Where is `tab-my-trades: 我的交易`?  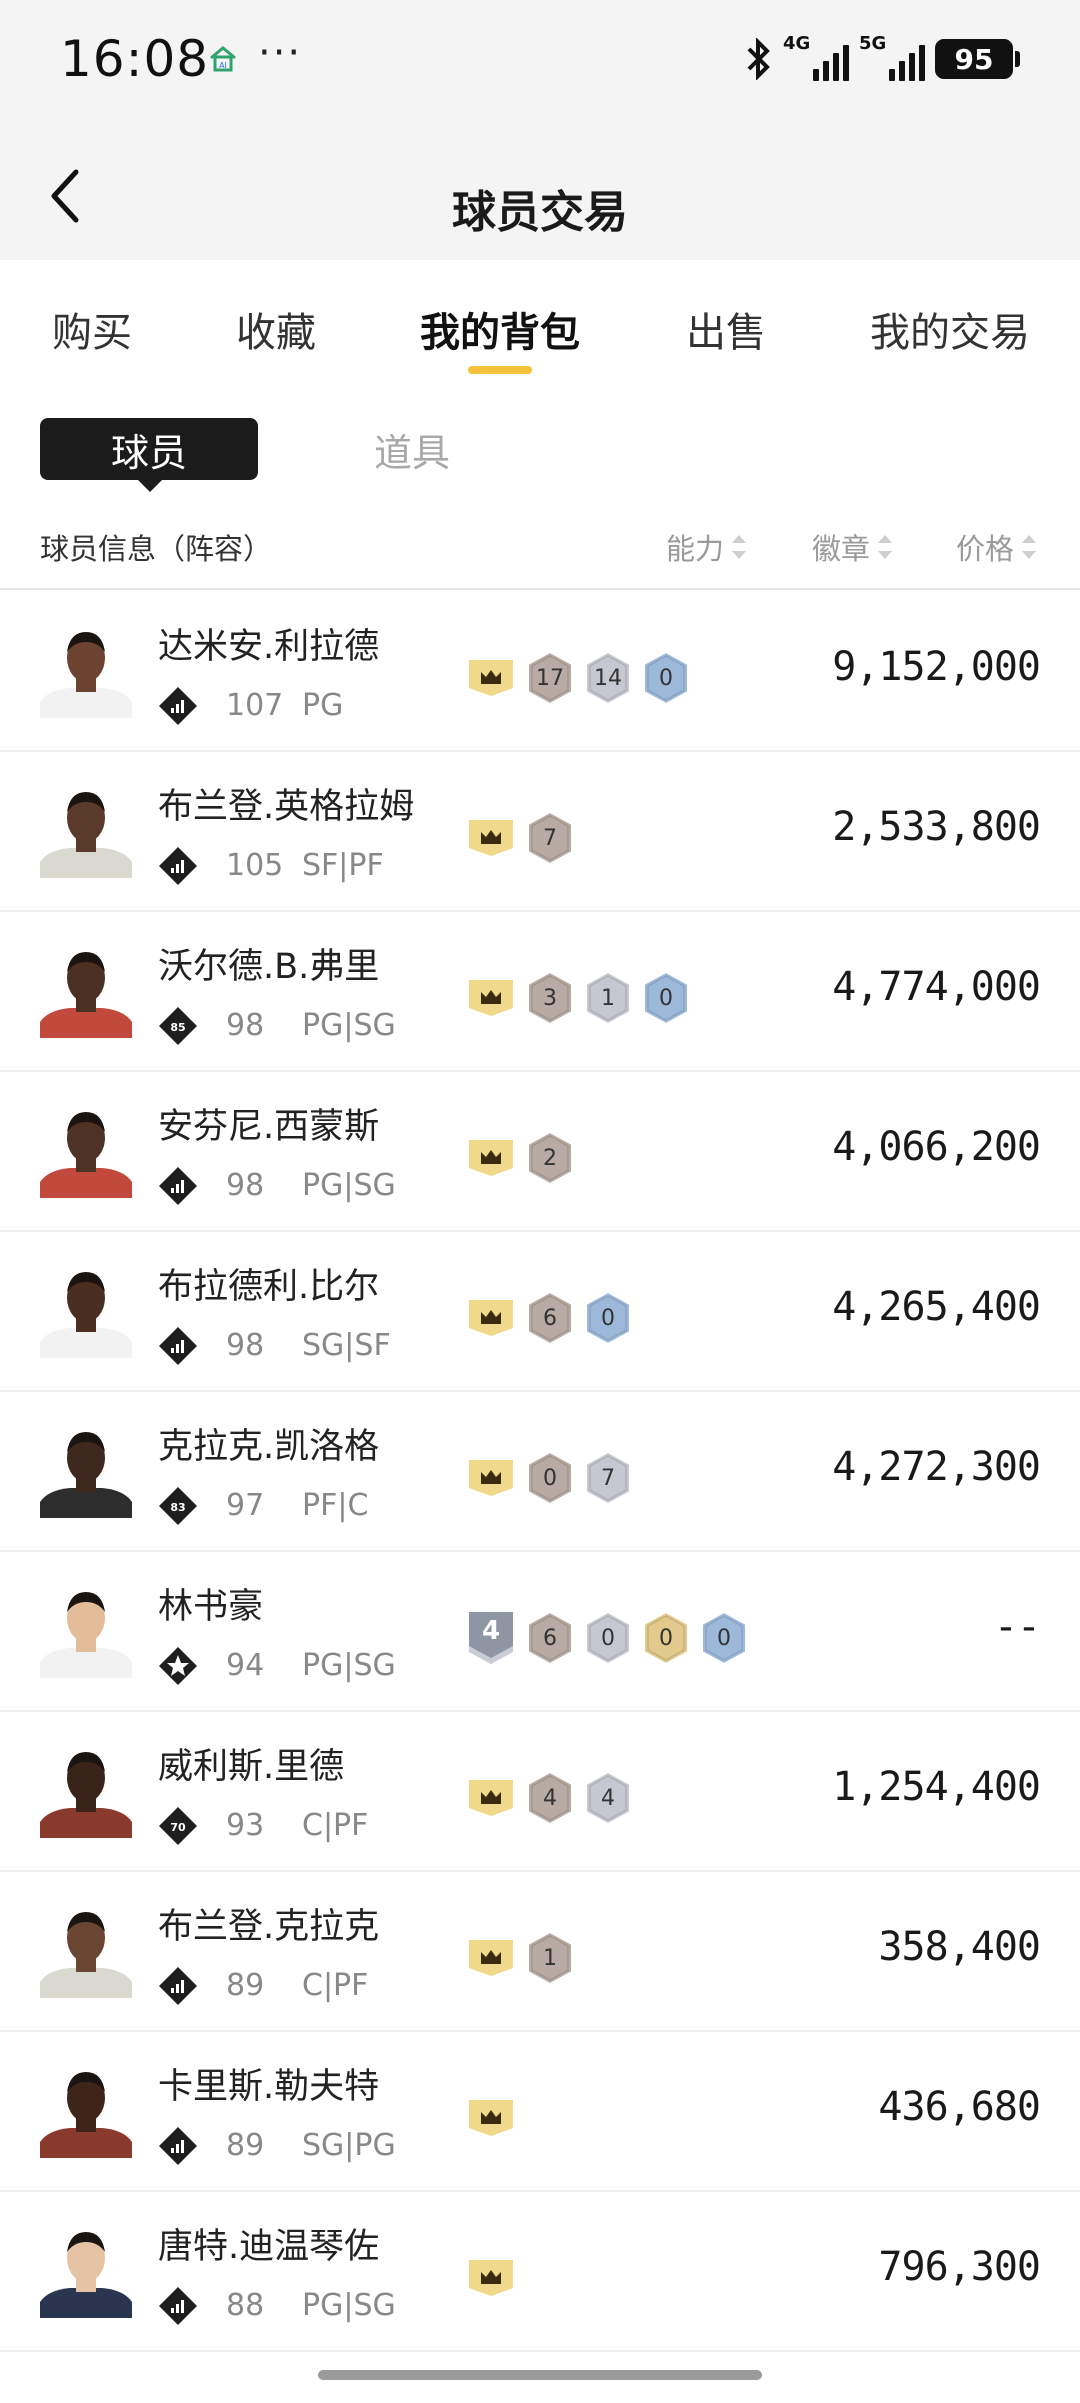 tab-my-trades: 我的交易 is located at coordinates (950, 329).